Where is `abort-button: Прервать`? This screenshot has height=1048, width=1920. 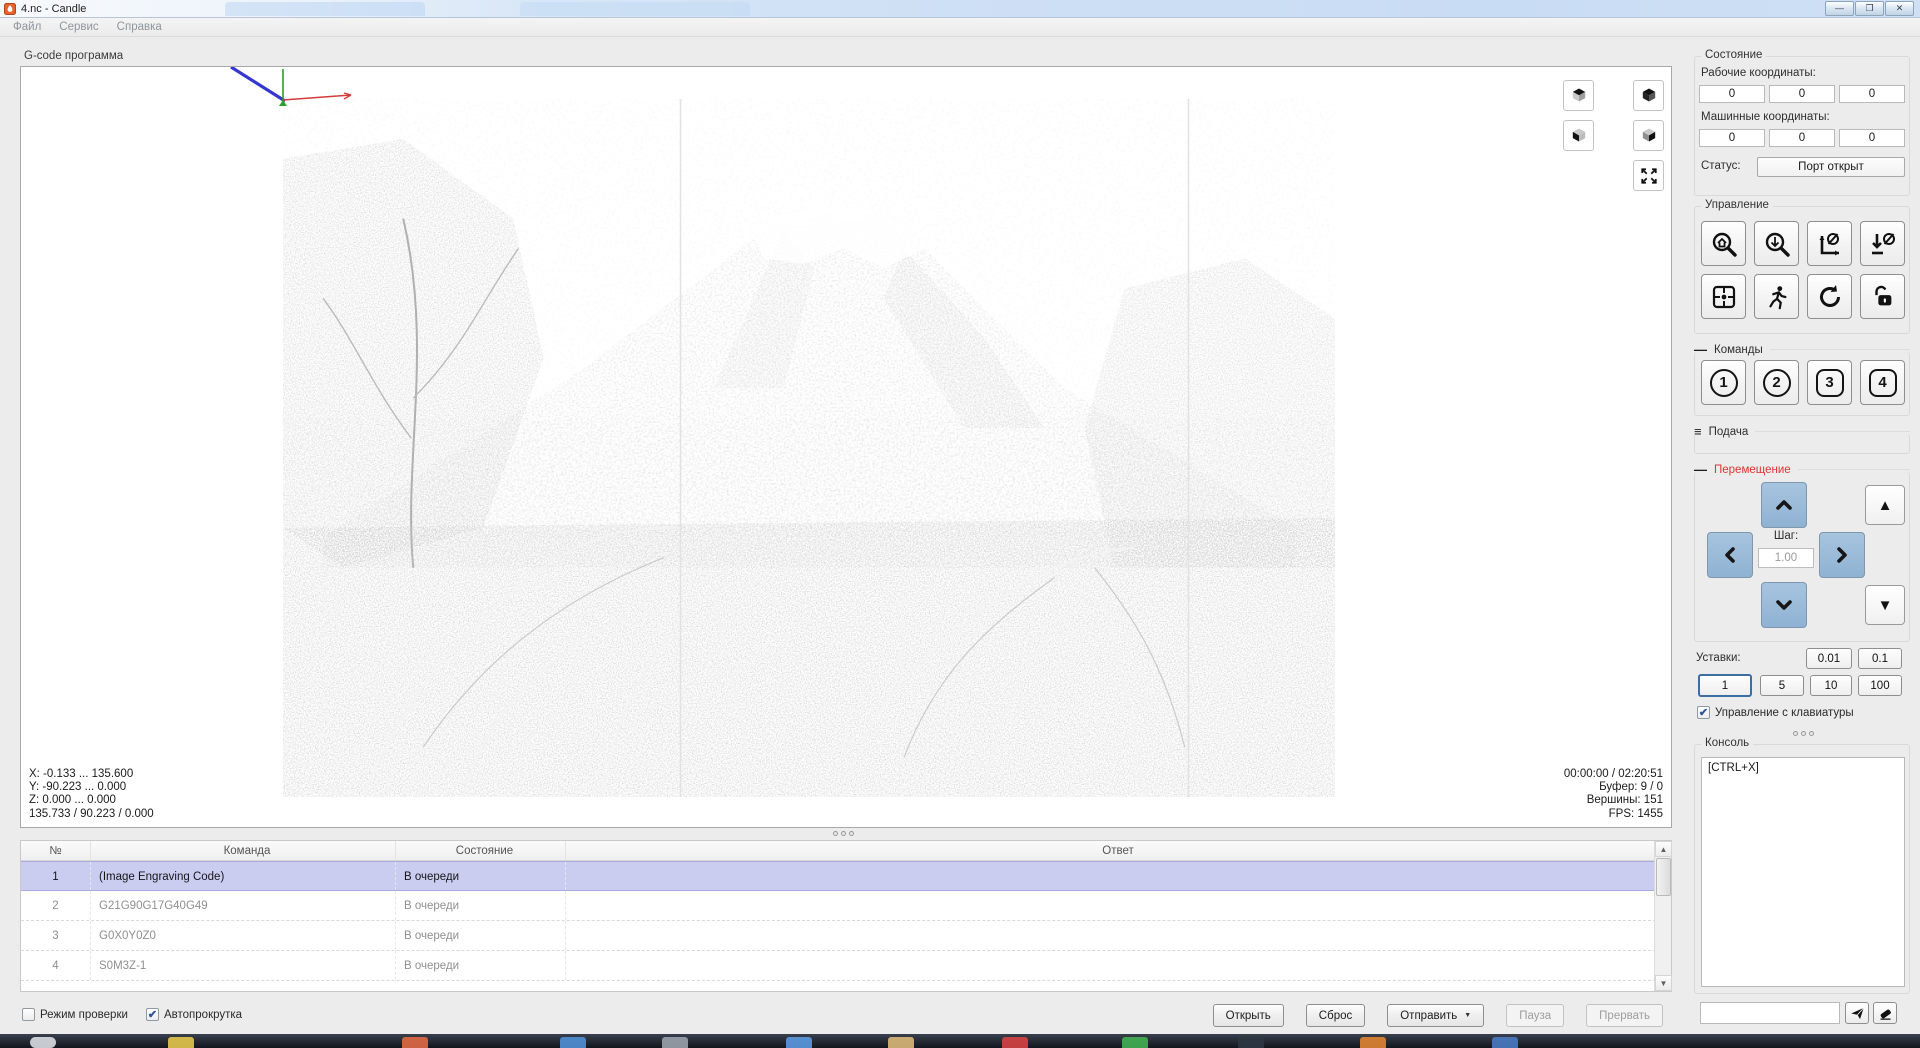
abort-button: Прервать is located at coordinates (1624, 1015).